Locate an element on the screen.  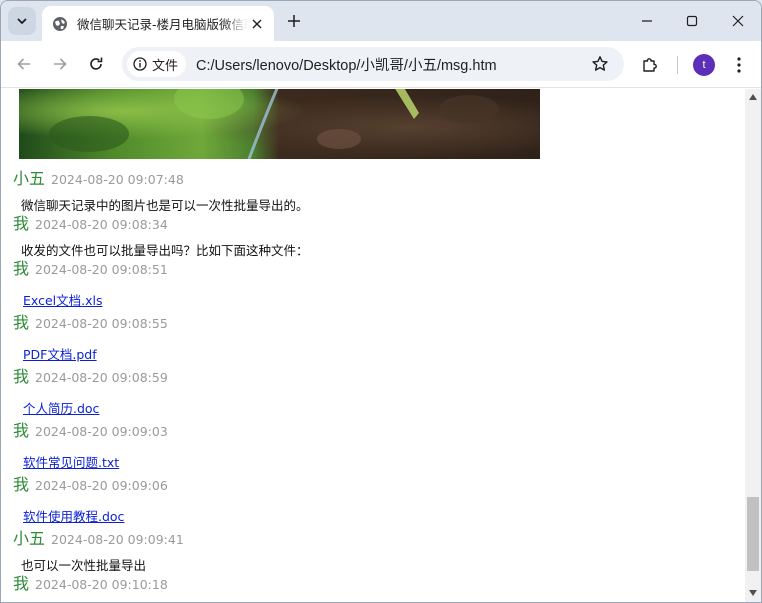
url-text: C:/Users/lenovo/Desktop/小凯哥/小五/msg.htm is located at coordinates (346, 64).